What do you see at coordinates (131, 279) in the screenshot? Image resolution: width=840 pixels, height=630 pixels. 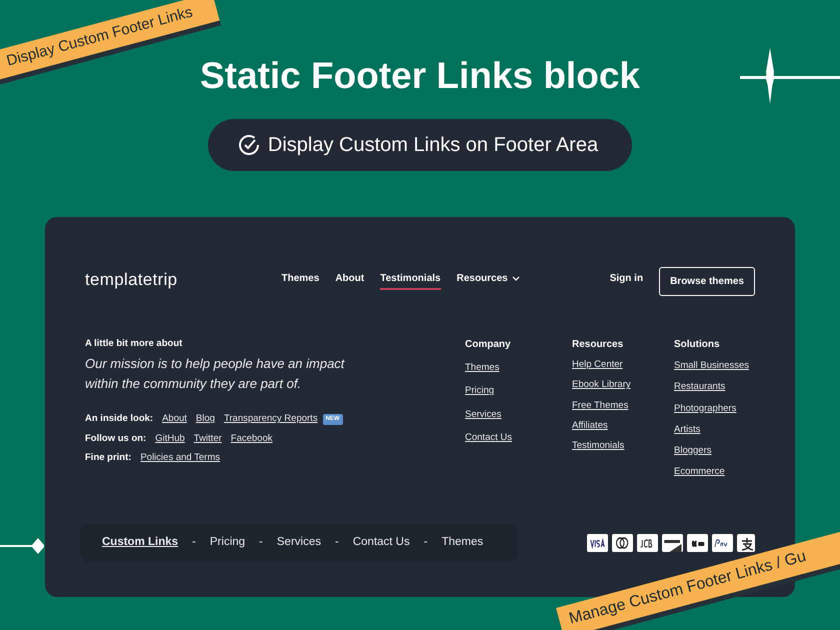 I see `site-logo: templatetrip` at bounding box center [131, 279].